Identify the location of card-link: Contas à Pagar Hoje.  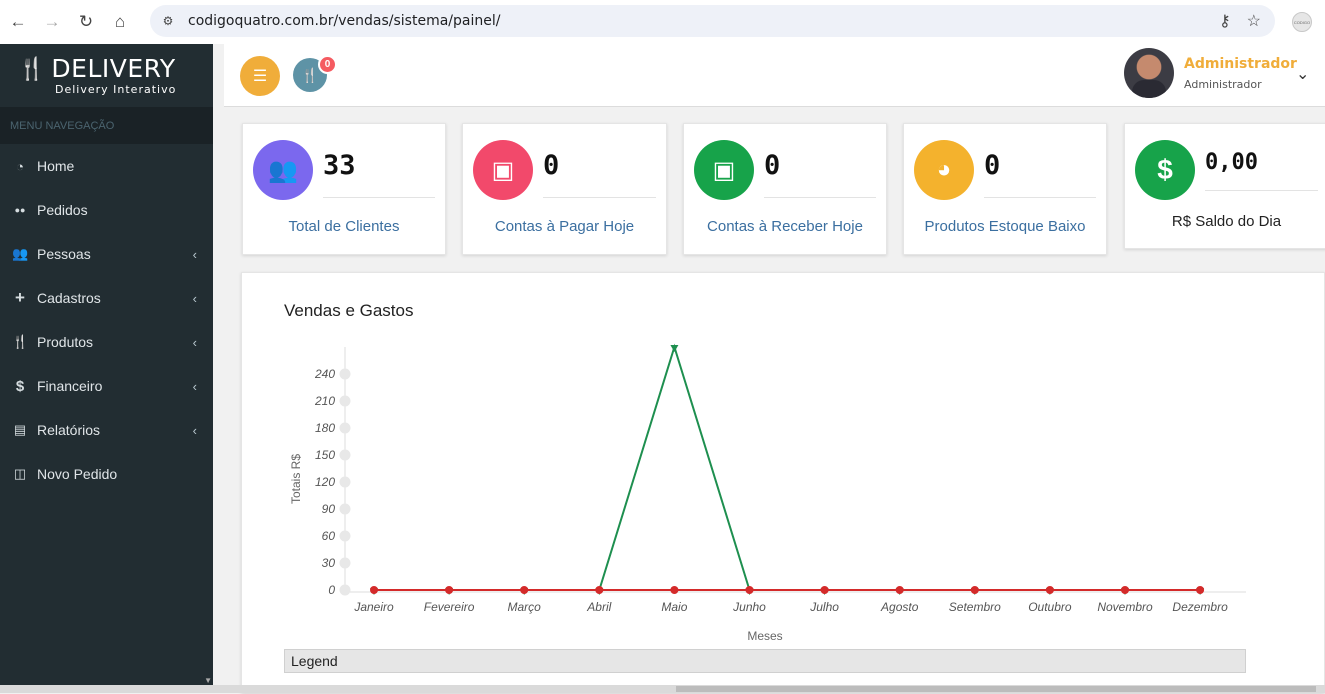
(564, 226).